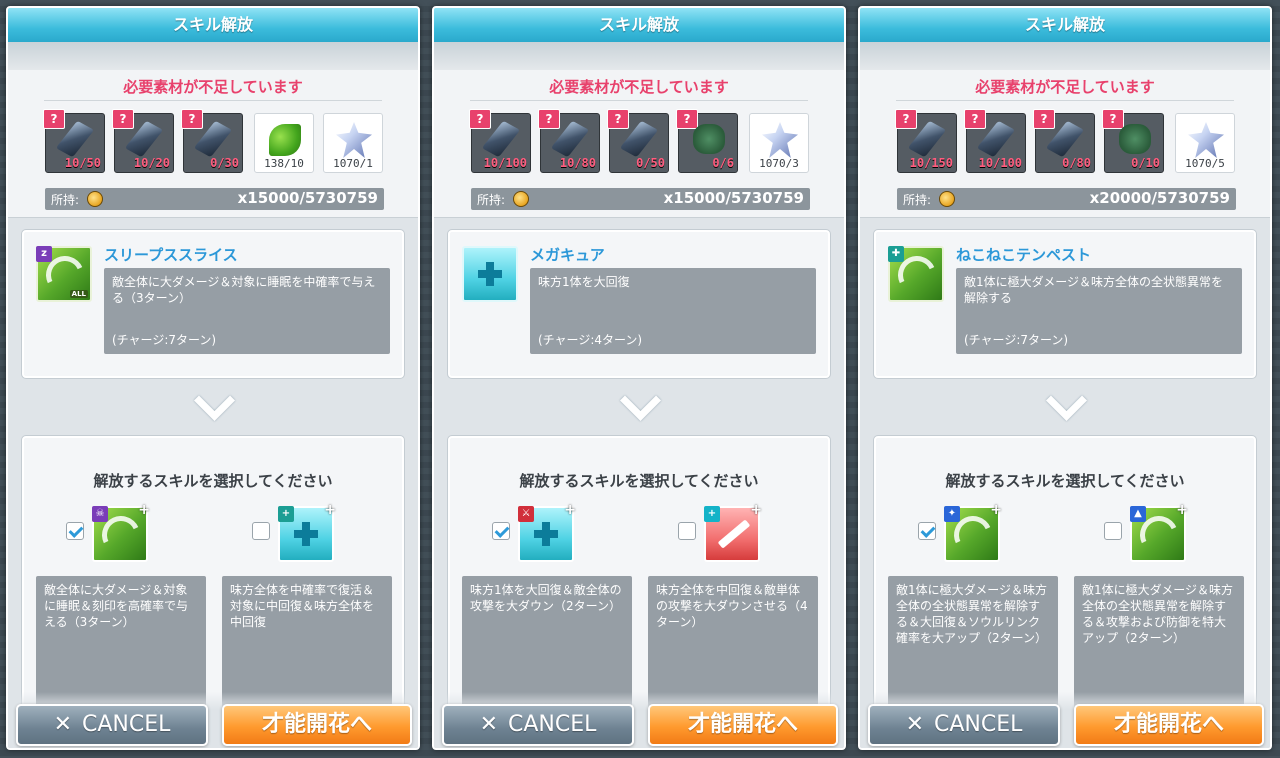 This screenshot has width=1280, height=758. I want to click on owned-coins-bar: 所持: x15000/5730759, so click(214, 199).